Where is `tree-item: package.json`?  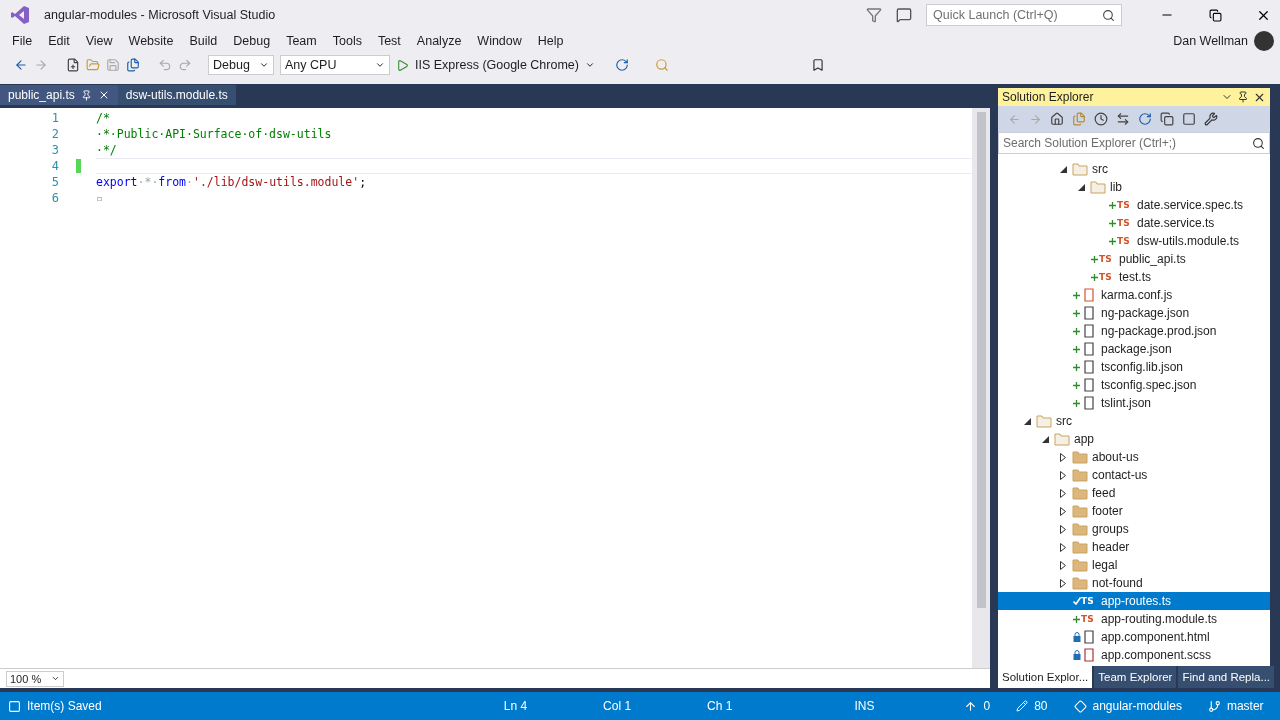
tree-item: package.json is located at coordinates (1134, 349).